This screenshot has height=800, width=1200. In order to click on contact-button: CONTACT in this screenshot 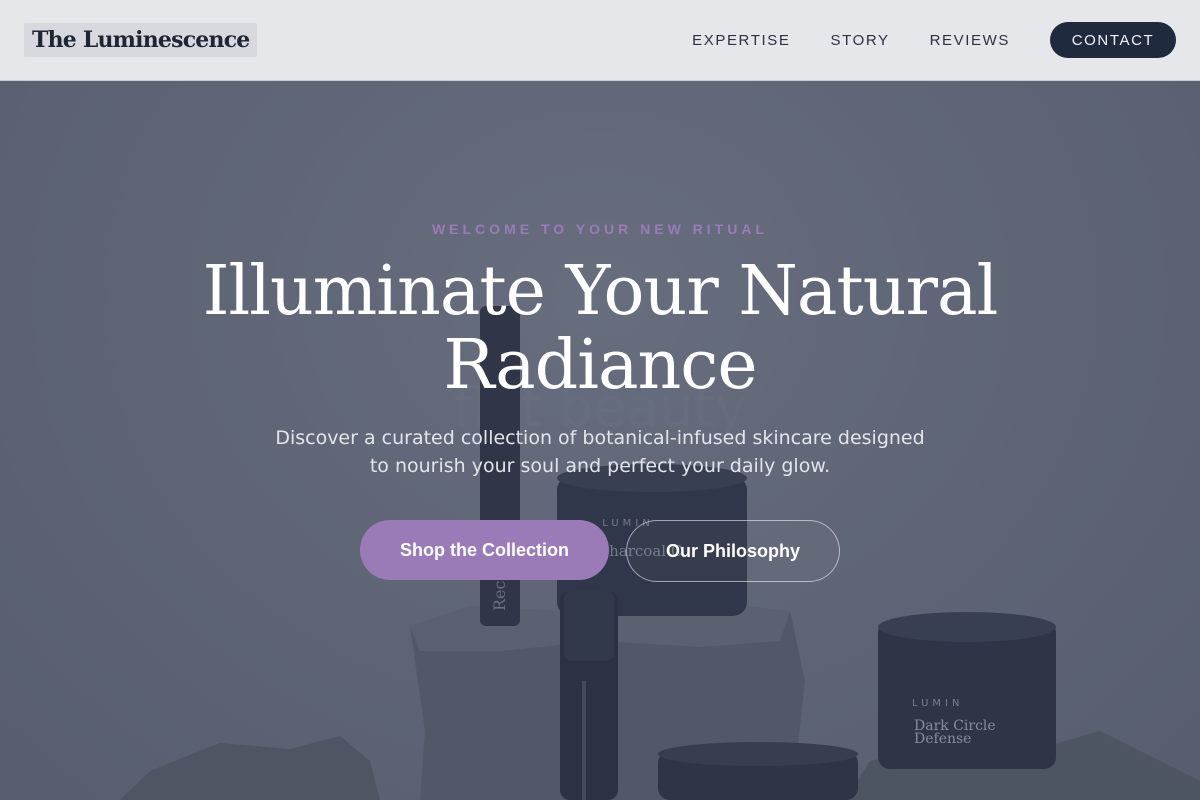, I will do `click(1113, 40)`.